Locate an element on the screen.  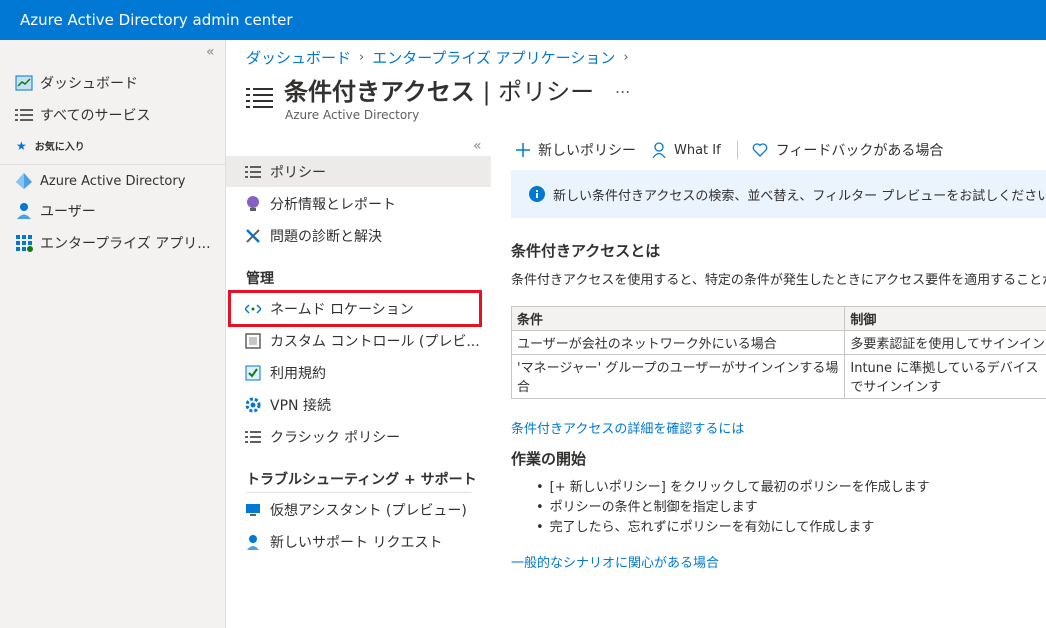
menu-item-label: 新しいサポート リクエスト is located at coordinates (356, 542).